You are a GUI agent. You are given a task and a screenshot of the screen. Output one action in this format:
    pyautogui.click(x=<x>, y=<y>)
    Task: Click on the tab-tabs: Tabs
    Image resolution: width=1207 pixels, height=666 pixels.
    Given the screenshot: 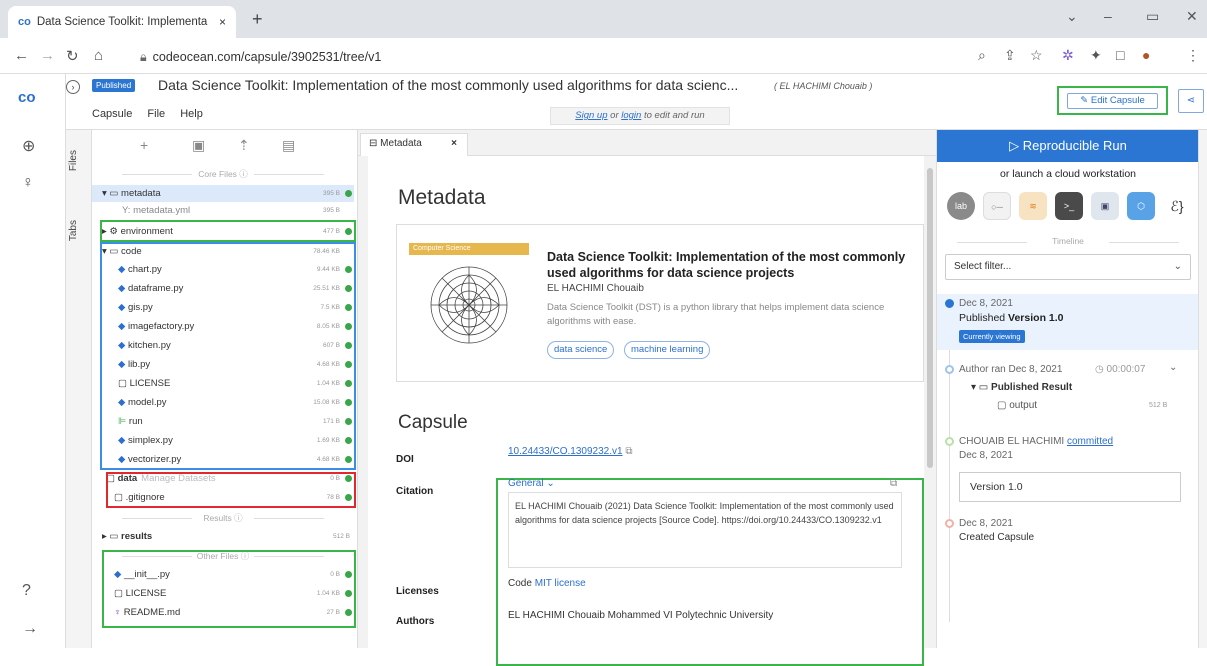 What is the action you would take?
    pyautogui.click(x=79, y=230)
    